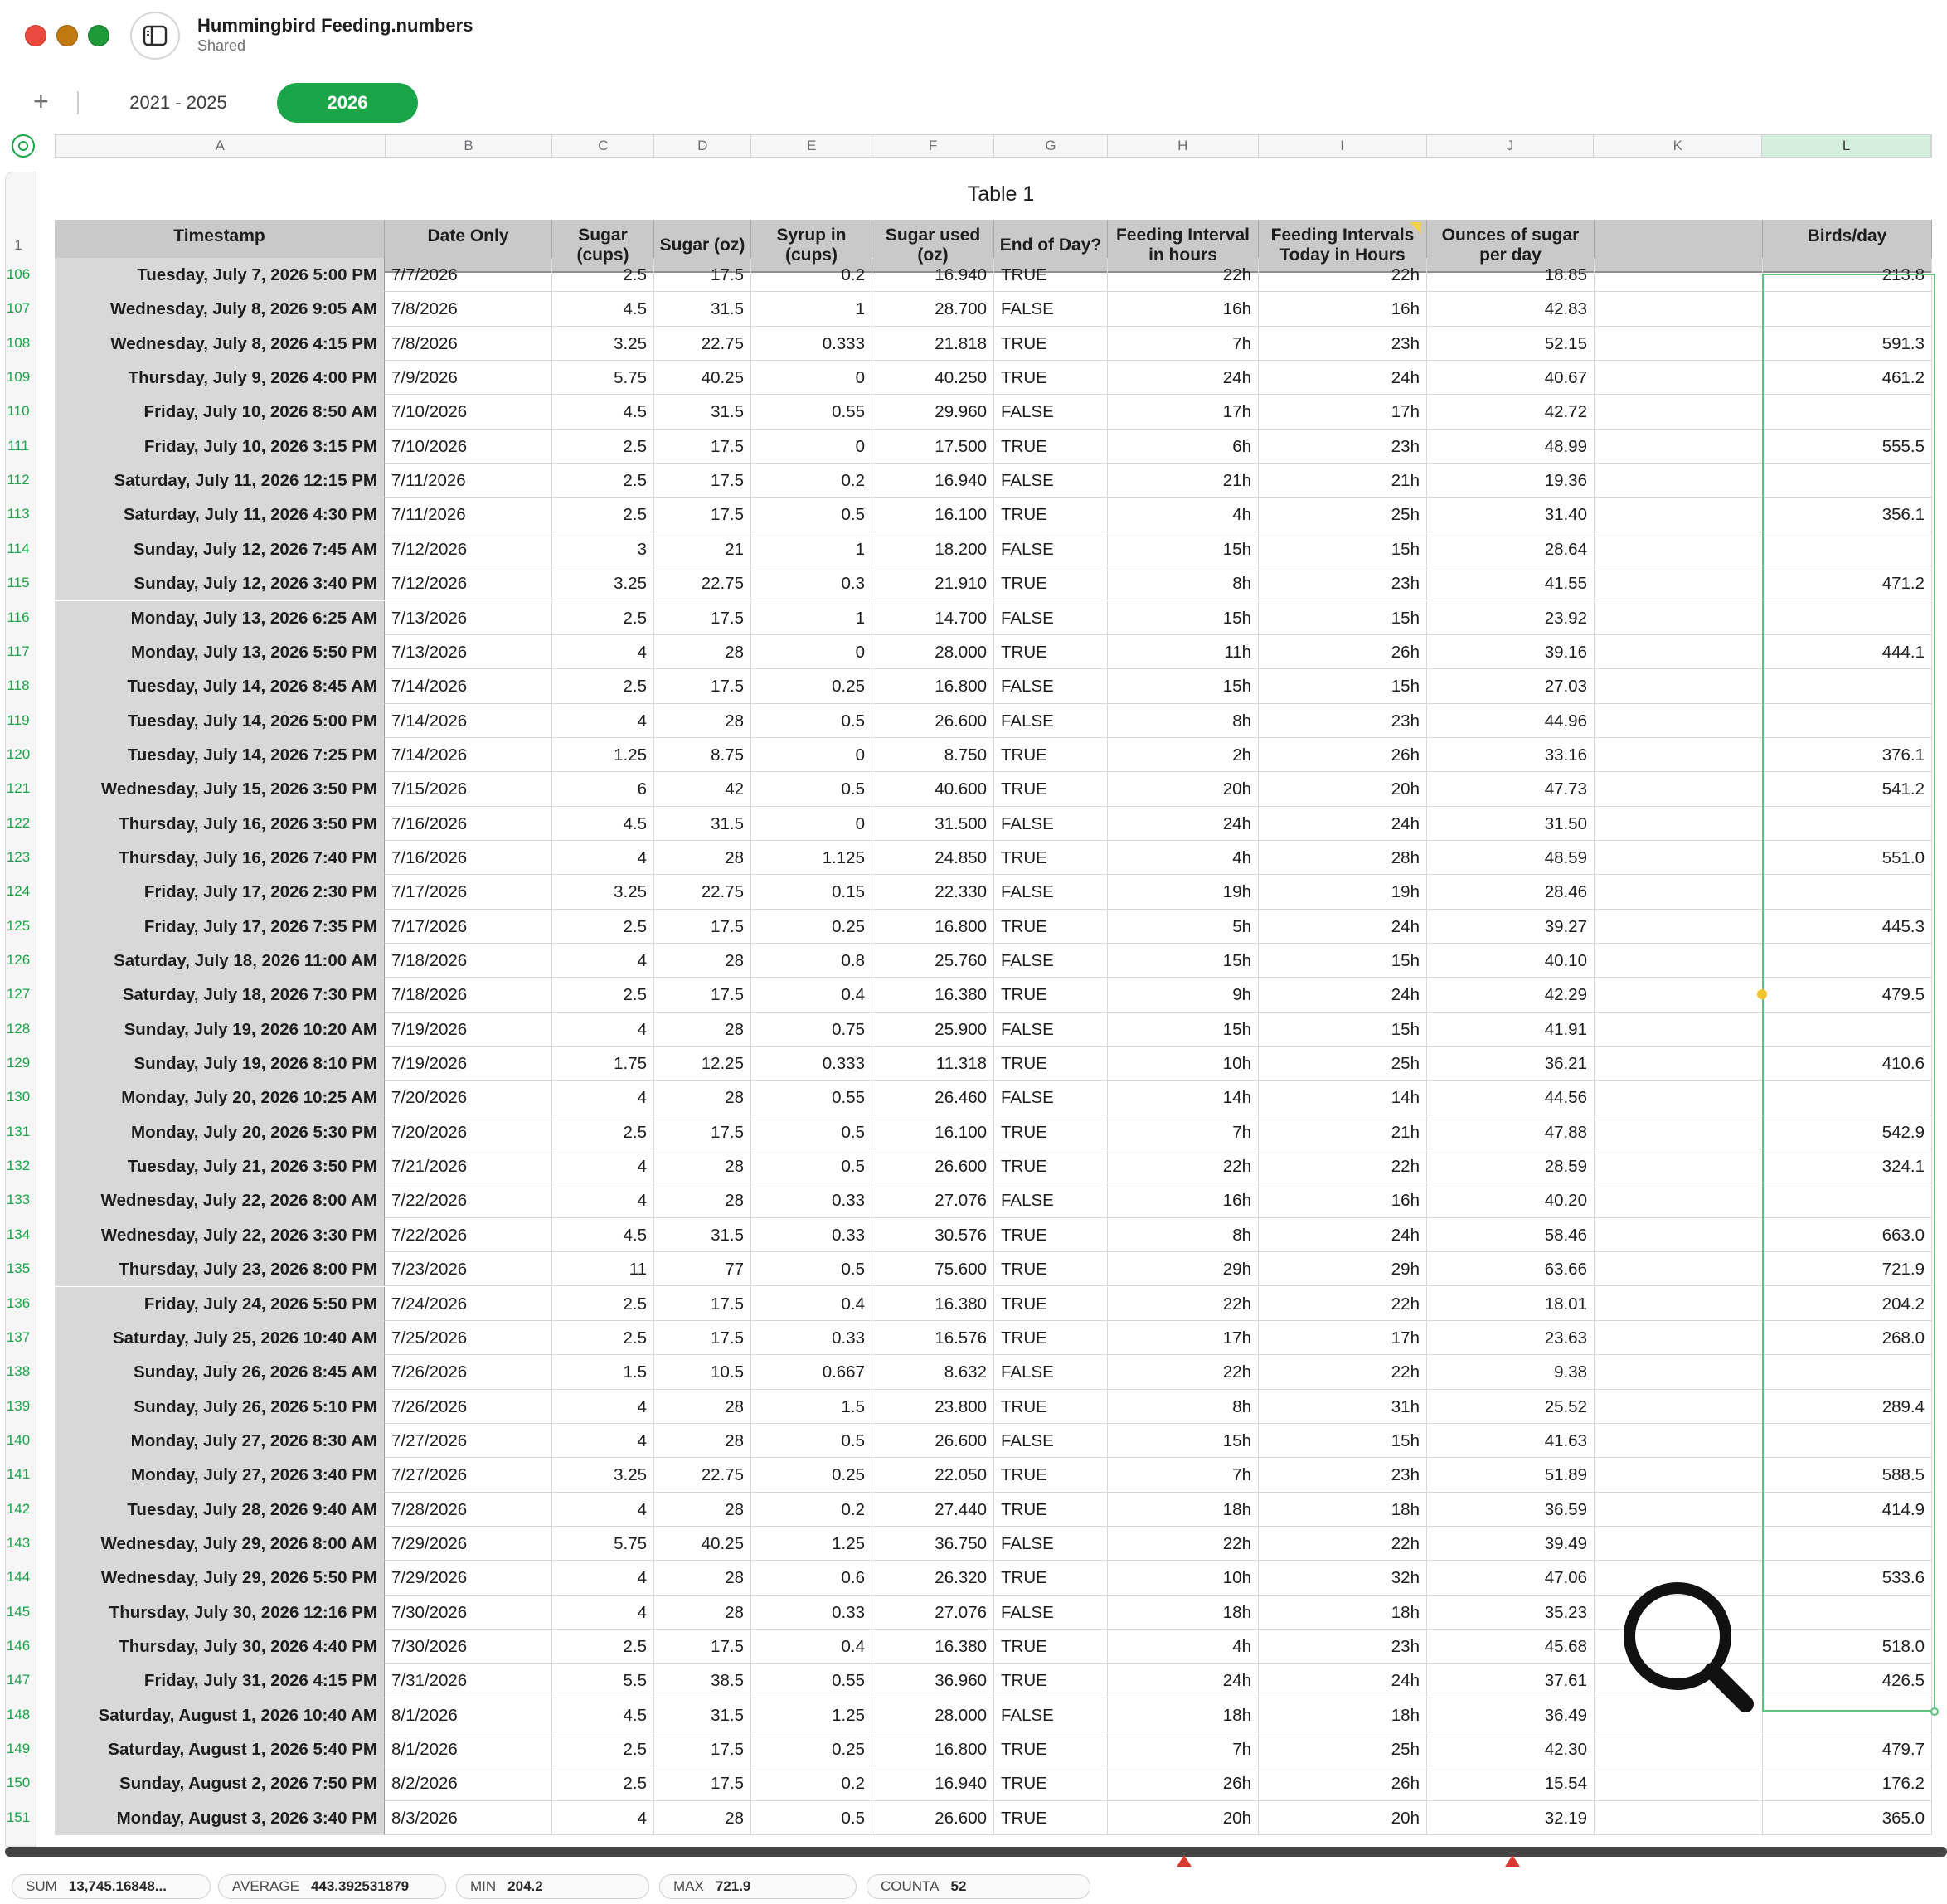 Image resolution: width=1947 pixels, height=1904 pixels. Describe the element at coordinates (1511, 995) in the screenshot. I see `table-cell: 42.29` at that location.